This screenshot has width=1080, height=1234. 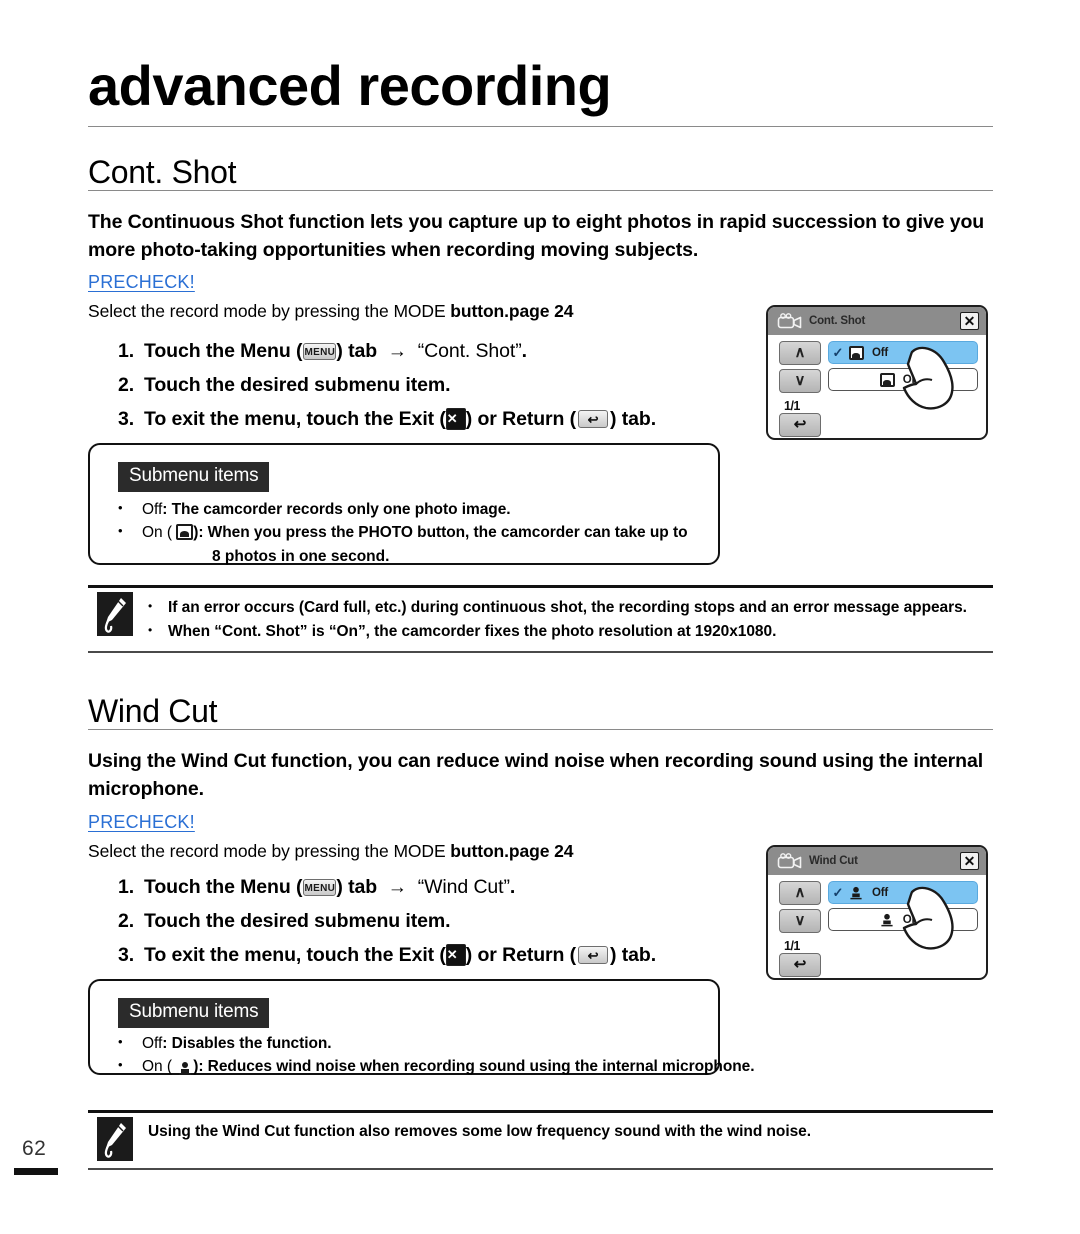 What do you see at coordinates (540, 729) in the screenshot?
I see `section-divider-wind-cut` at bounding box center [540, 729].